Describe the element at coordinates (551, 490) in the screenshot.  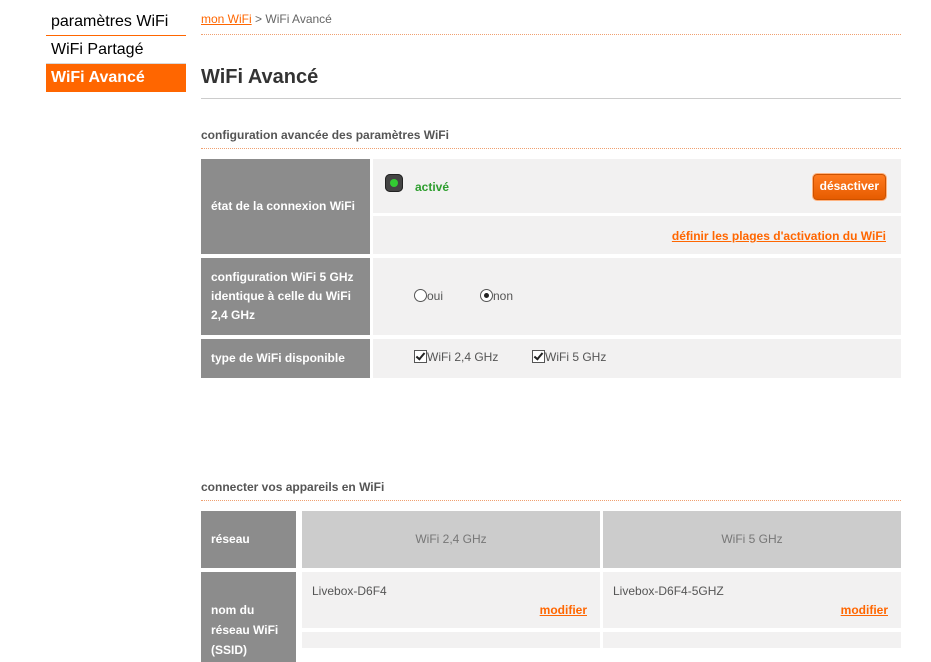
I see `section-title-connect: connecter vos appareils en WiFi` at that location.